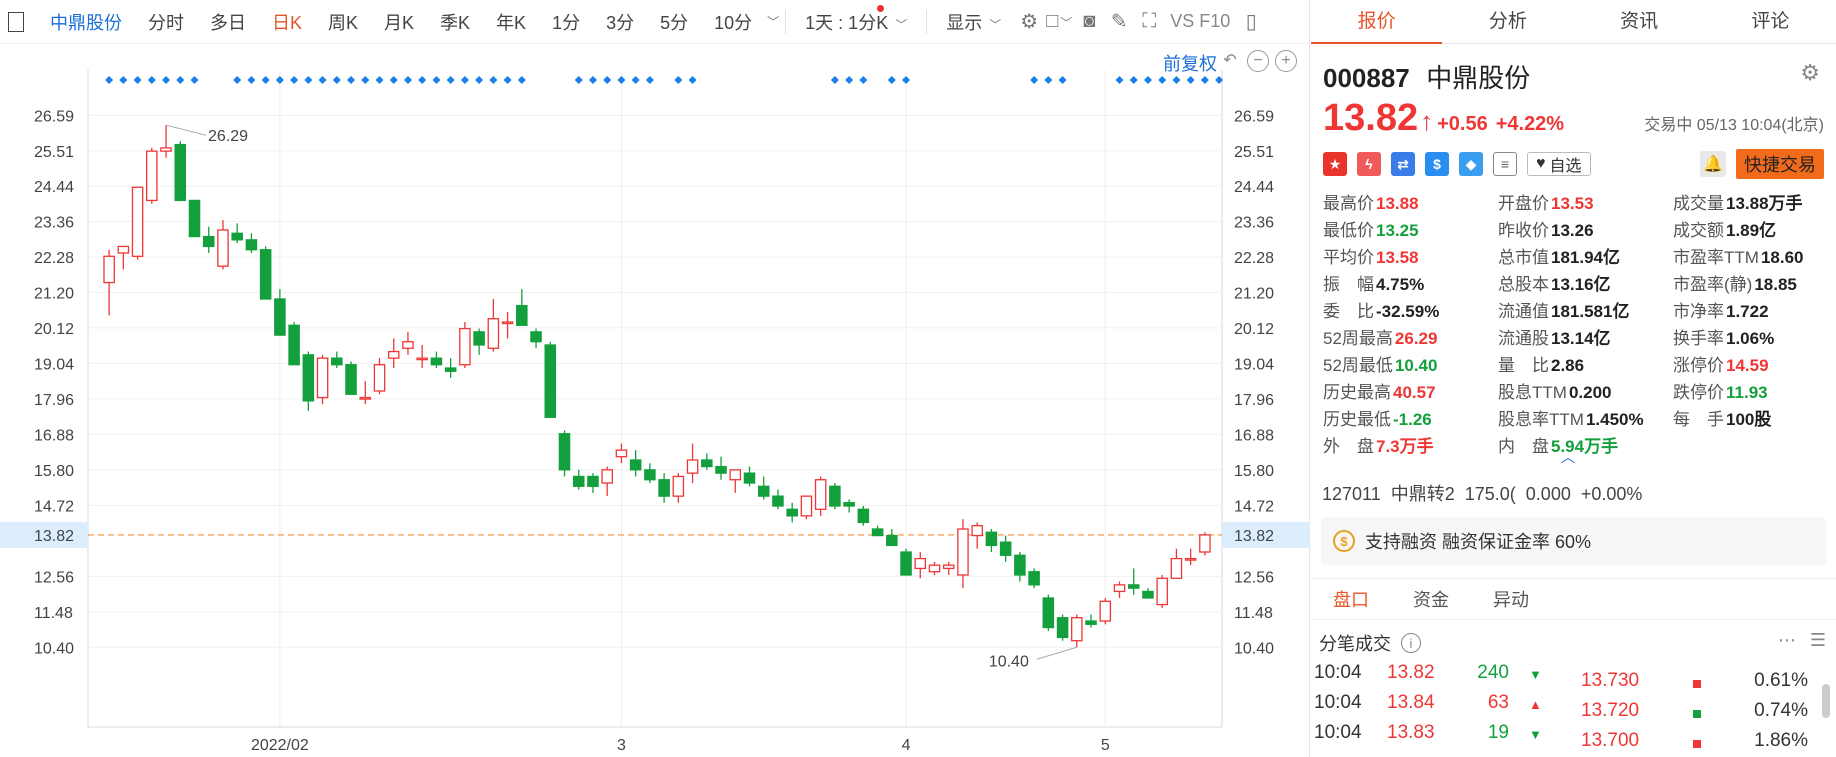 The width and height of the screenshot is (1836, 757). I want to click on list-icon: ☰, so click(1818, 640).